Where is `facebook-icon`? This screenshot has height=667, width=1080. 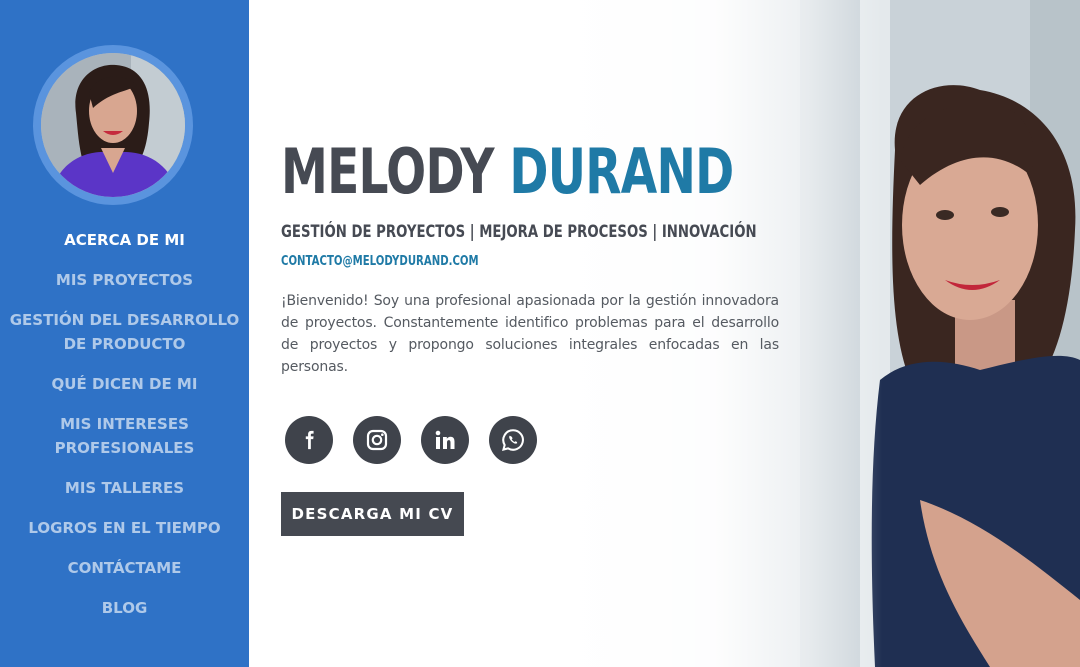 facebook-icon is located at coordinates (309, 440).